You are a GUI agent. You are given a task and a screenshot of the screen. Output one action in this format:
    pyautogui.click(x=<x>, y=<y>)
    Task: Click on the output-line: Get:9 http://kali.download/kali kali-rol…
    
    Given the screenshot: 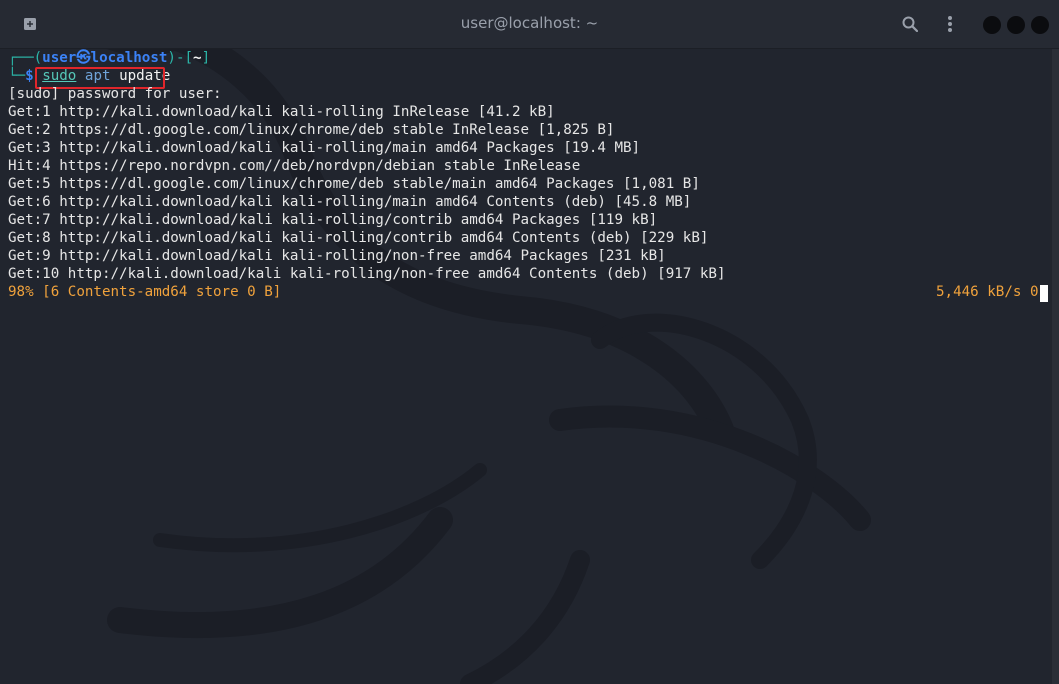 What is the action you would take?
    pyautogui.click(x=337, y=256)
    